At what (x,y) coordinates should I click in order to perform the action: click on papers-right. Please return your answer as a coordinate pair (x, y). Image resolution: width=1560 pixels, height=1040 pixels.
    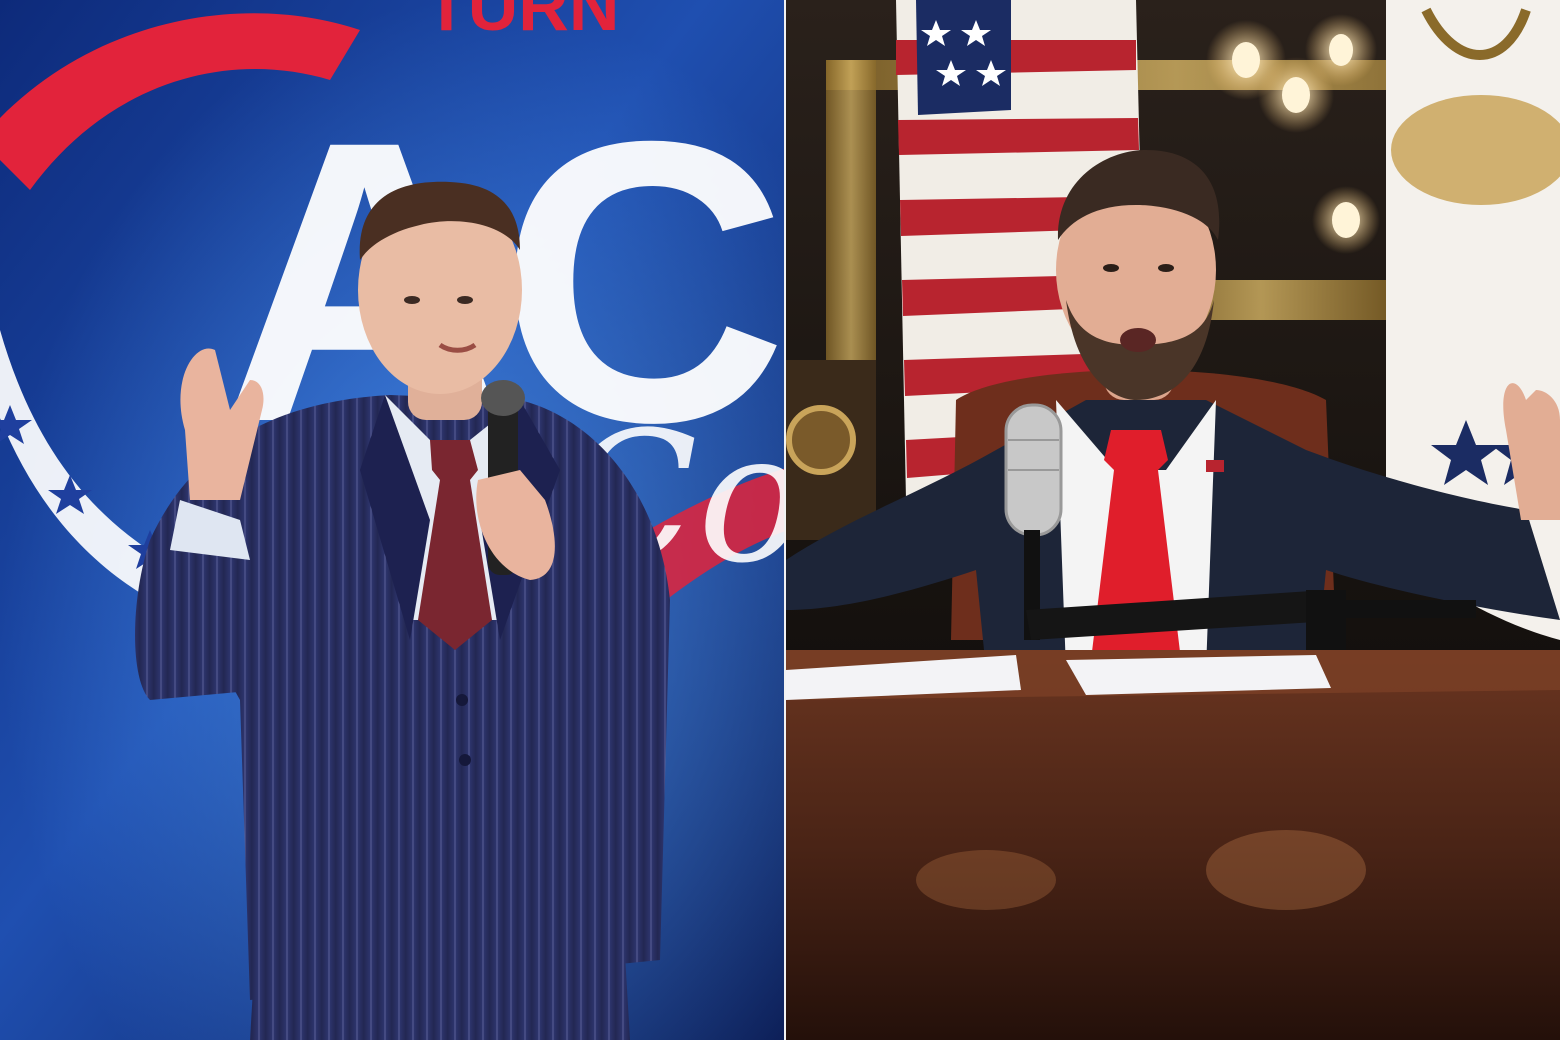
    Looking at the image, I should click on (1198, 675).